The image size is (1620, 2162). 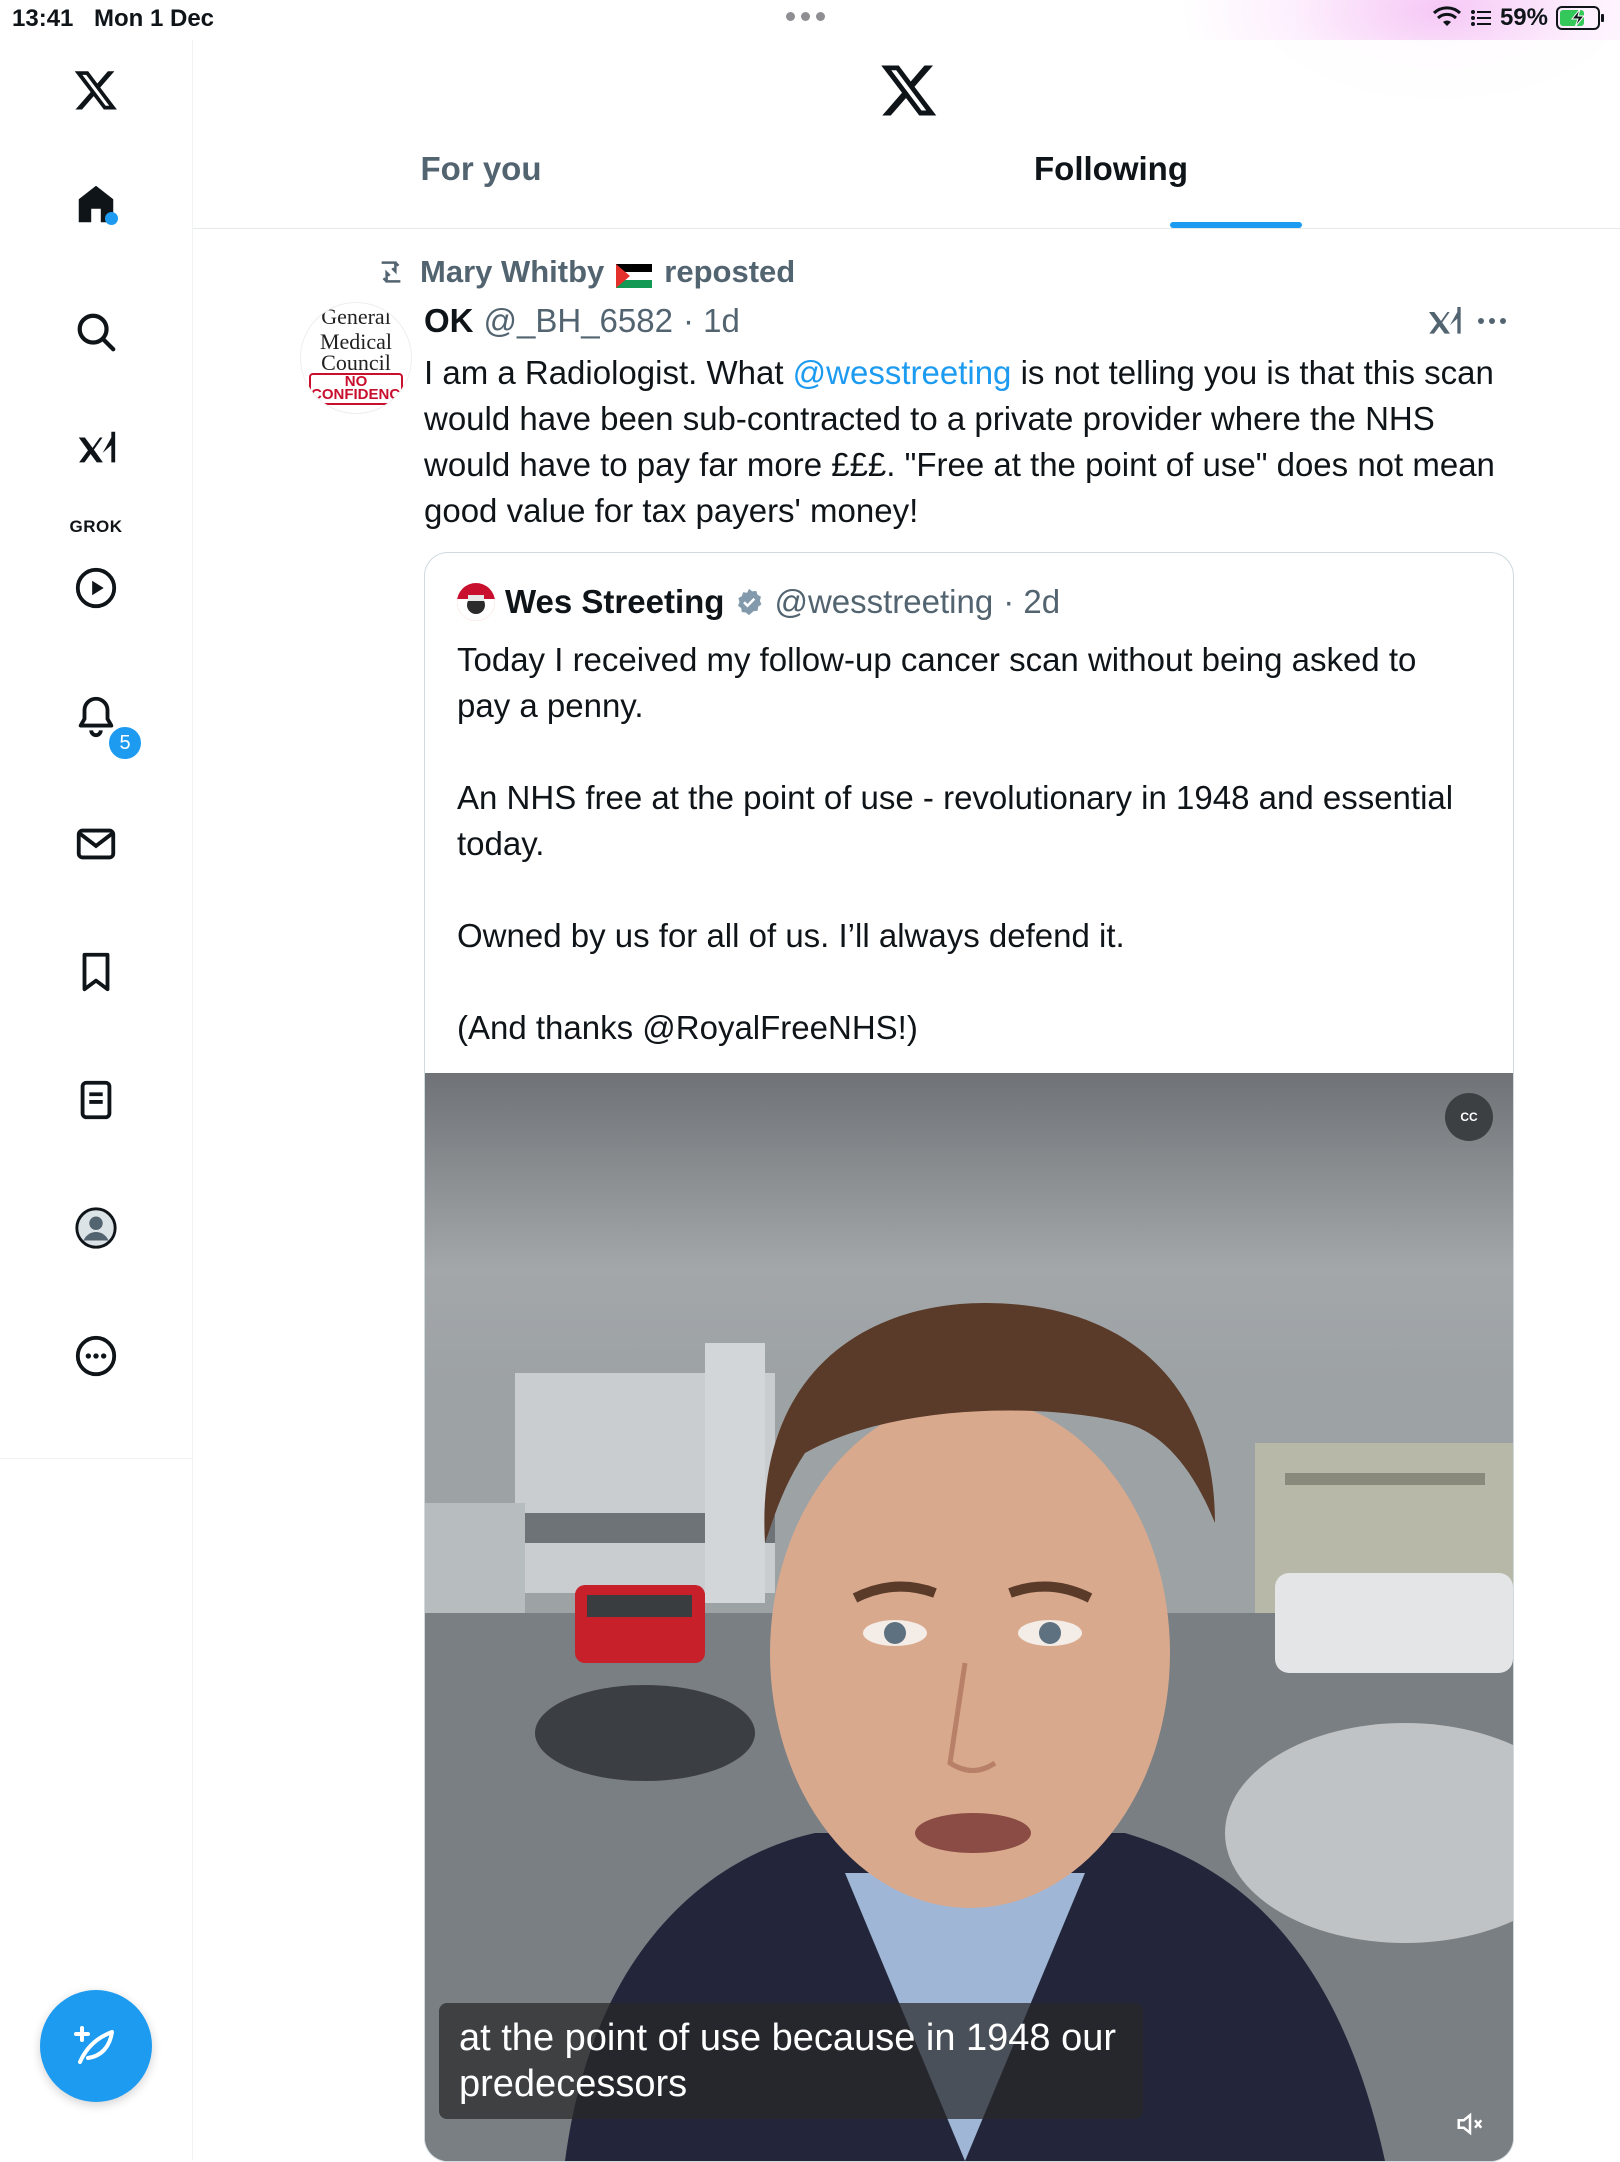 I want to click on focus-list-icon, so click(x=1480, y=18).